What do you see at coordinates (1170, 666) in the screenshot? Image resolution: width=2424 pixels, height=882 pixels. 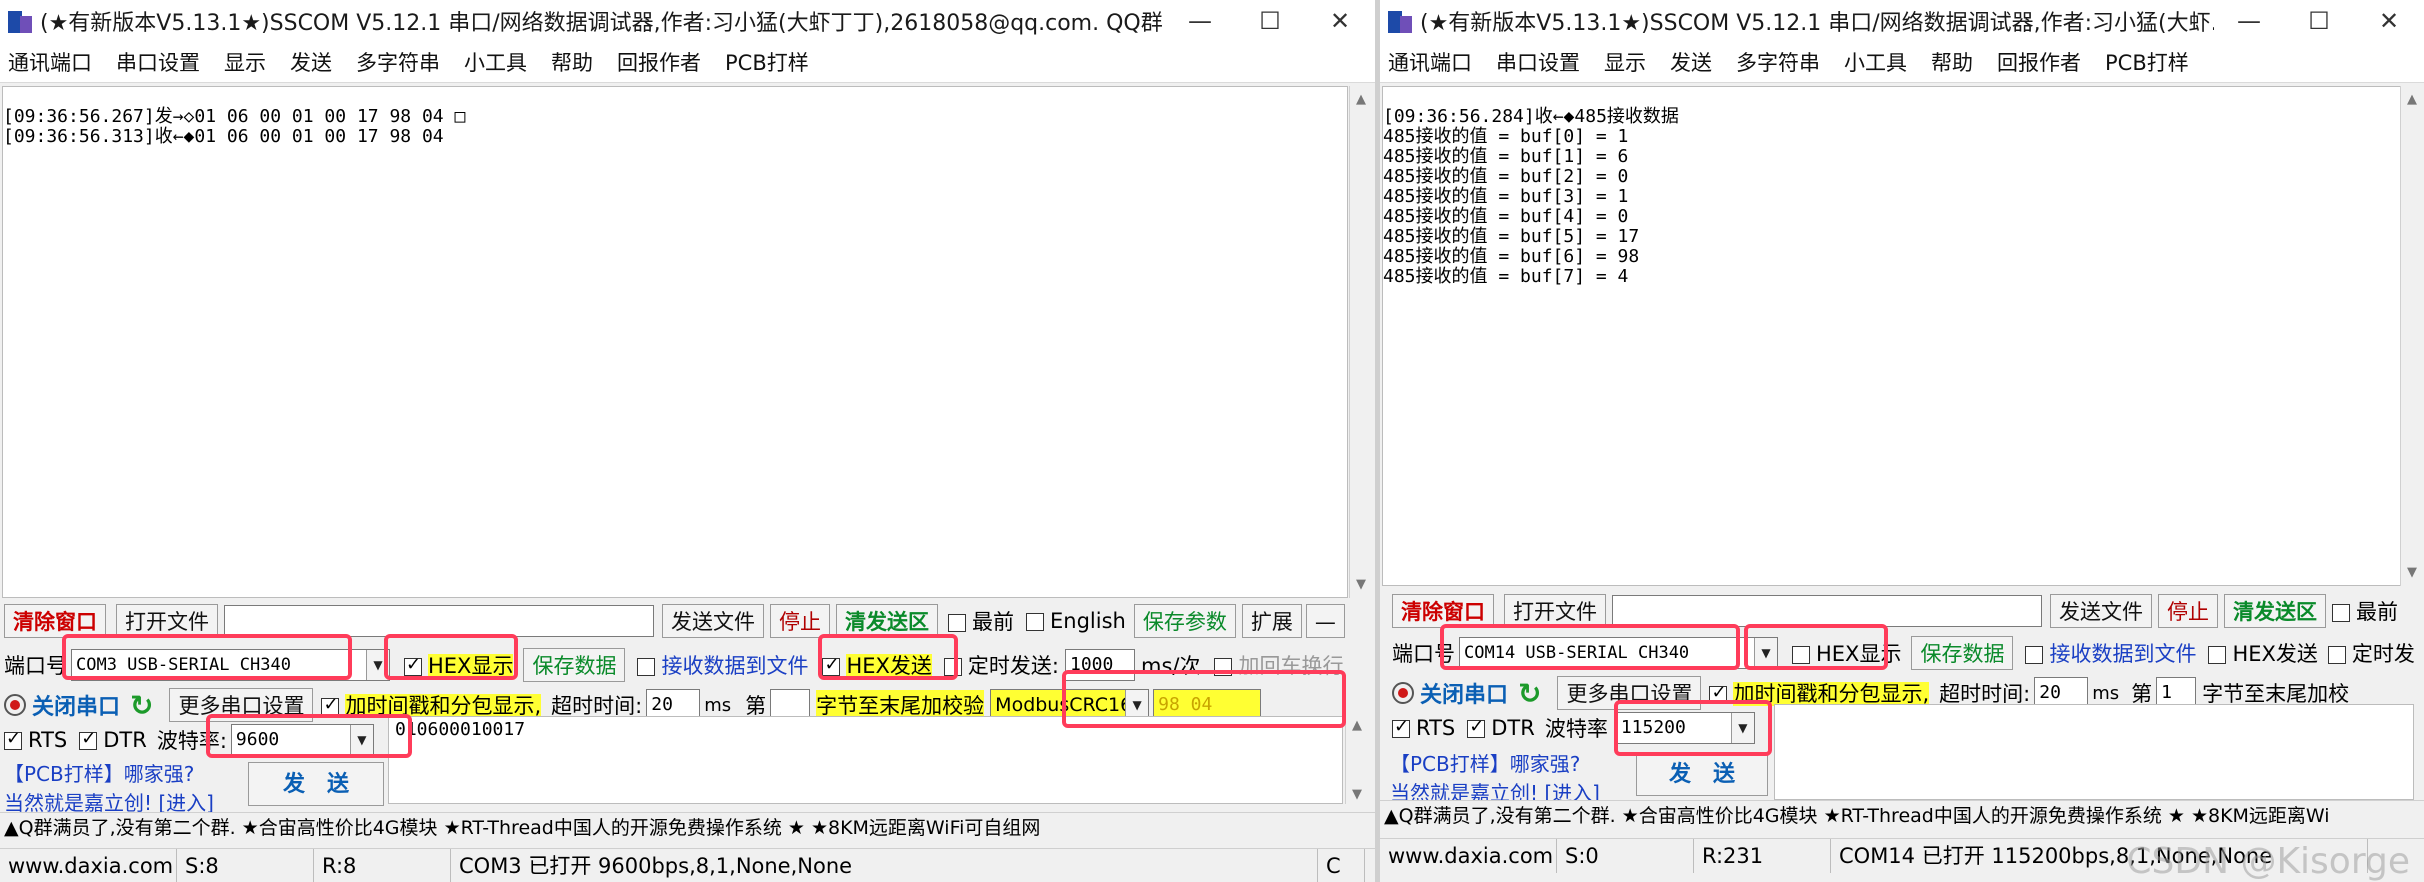 I see `interval-unit: ms/次` at bounding box center [1170, 666].